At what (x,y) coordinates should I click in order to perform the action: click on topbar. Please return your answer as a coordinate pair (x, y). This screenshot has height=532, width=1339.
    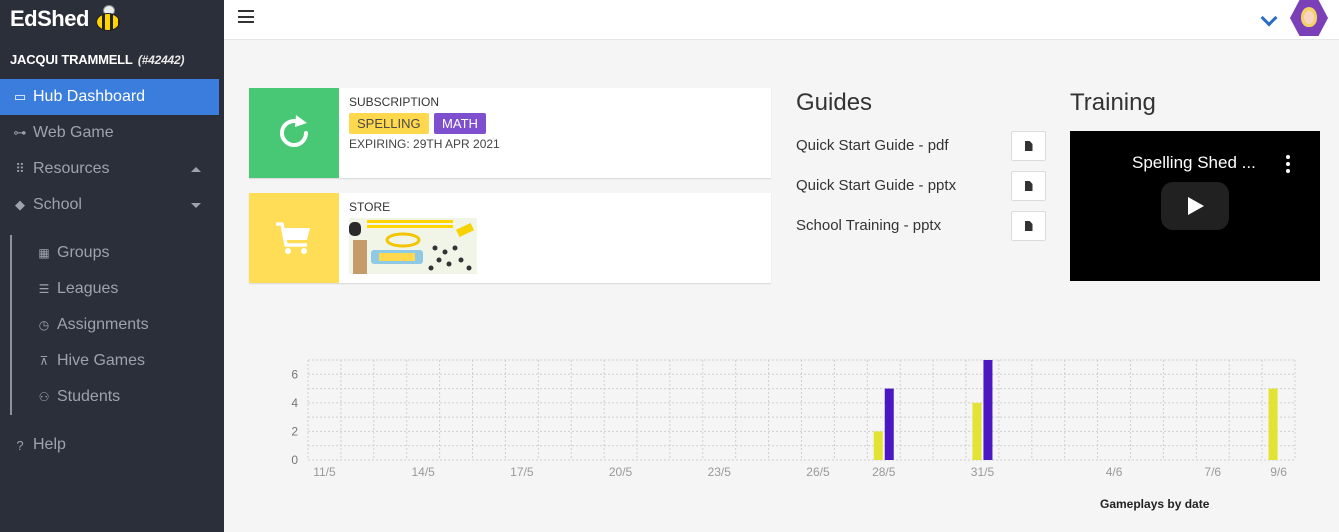
    Looking at the image, I should click on (781, 20).